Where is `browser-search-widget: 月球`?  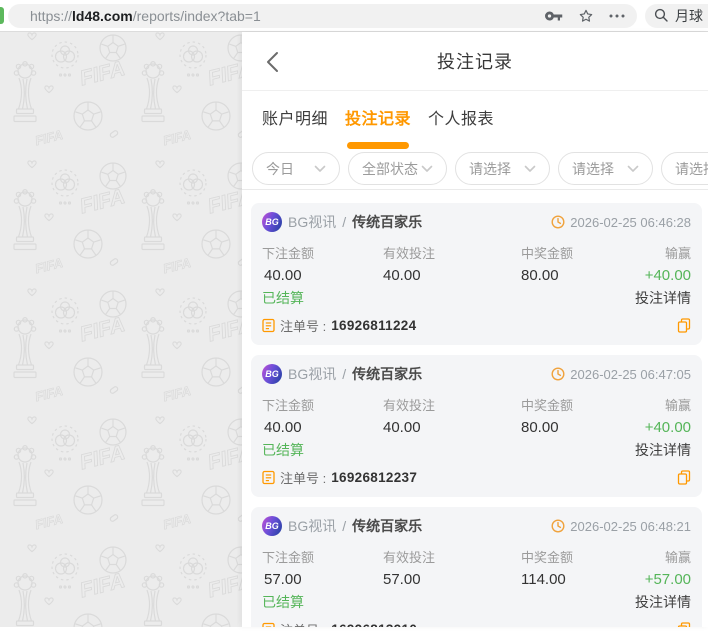
browser-search-widget: 月球 is located at coordinates (676, 16).